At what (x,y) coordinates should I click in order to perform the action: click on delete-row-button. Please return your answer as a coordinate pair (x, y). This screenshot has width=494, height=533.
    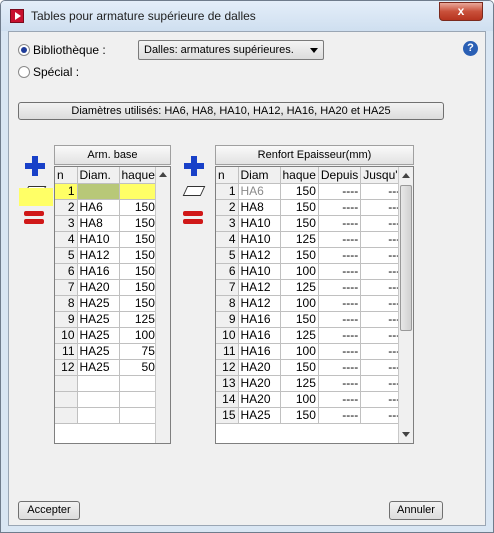
    Looking at the image, I should click on (35, 218).